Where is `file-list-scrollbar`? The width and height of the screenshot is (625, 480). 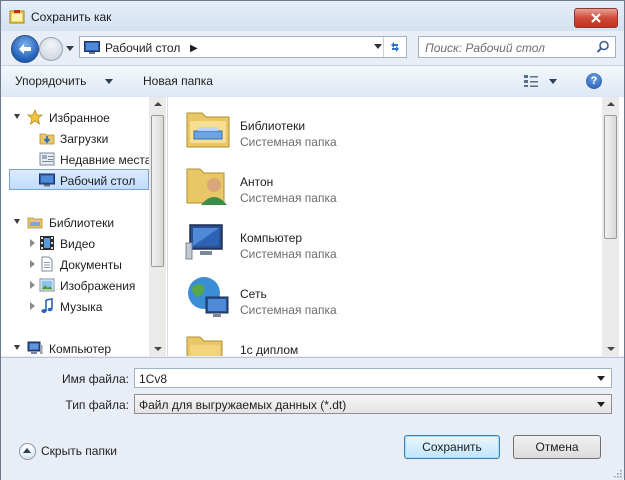
file-list-scrollbar is located at coordinates (610, 226).